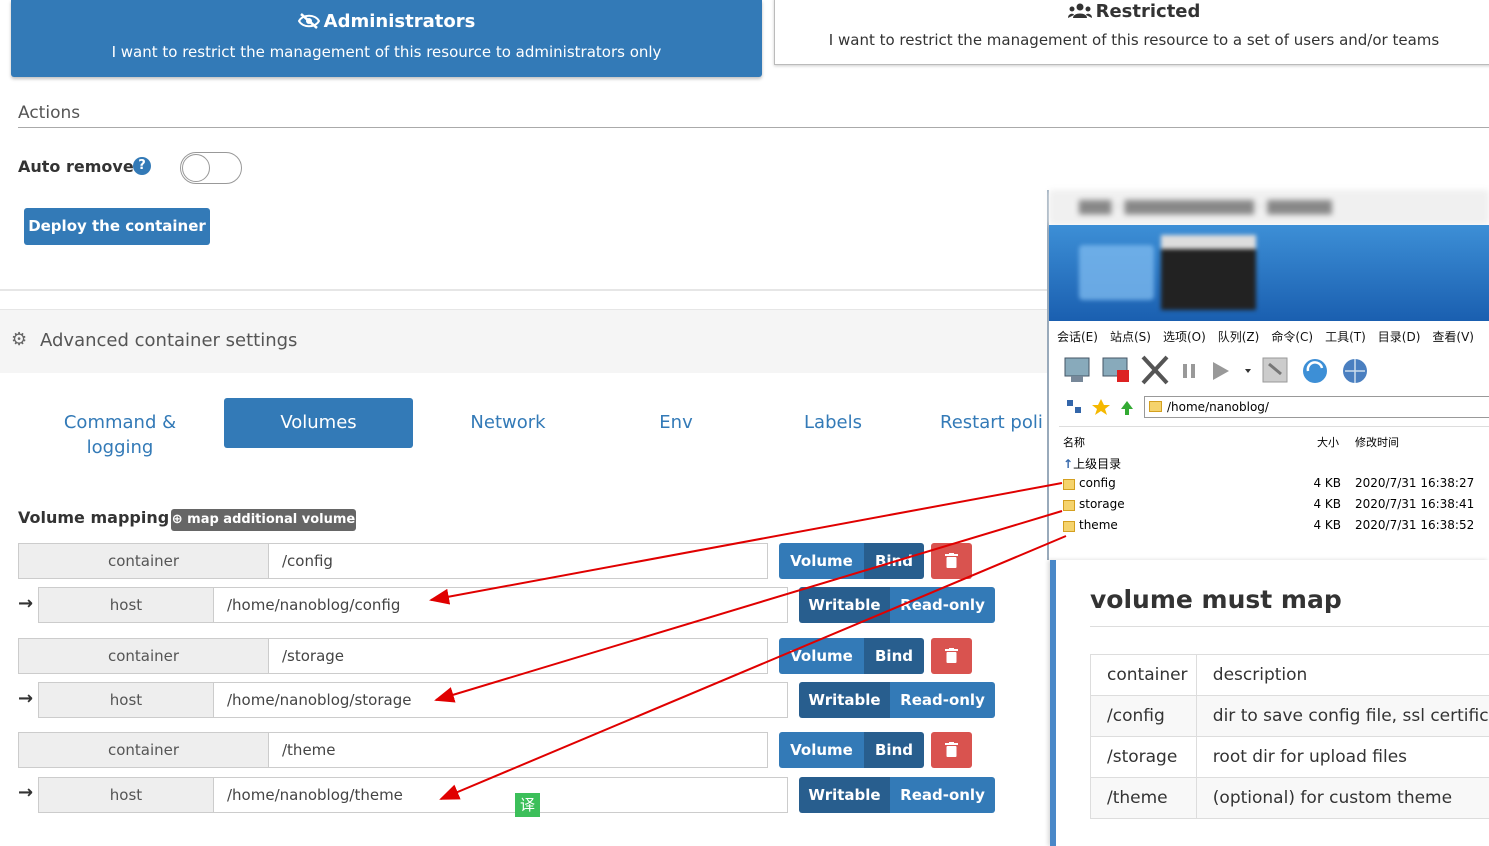 The width and height of the screenshot is (1489, 846). I want to click on table-cell: dir to save config file, ssl certifica, so click(1342, 716).